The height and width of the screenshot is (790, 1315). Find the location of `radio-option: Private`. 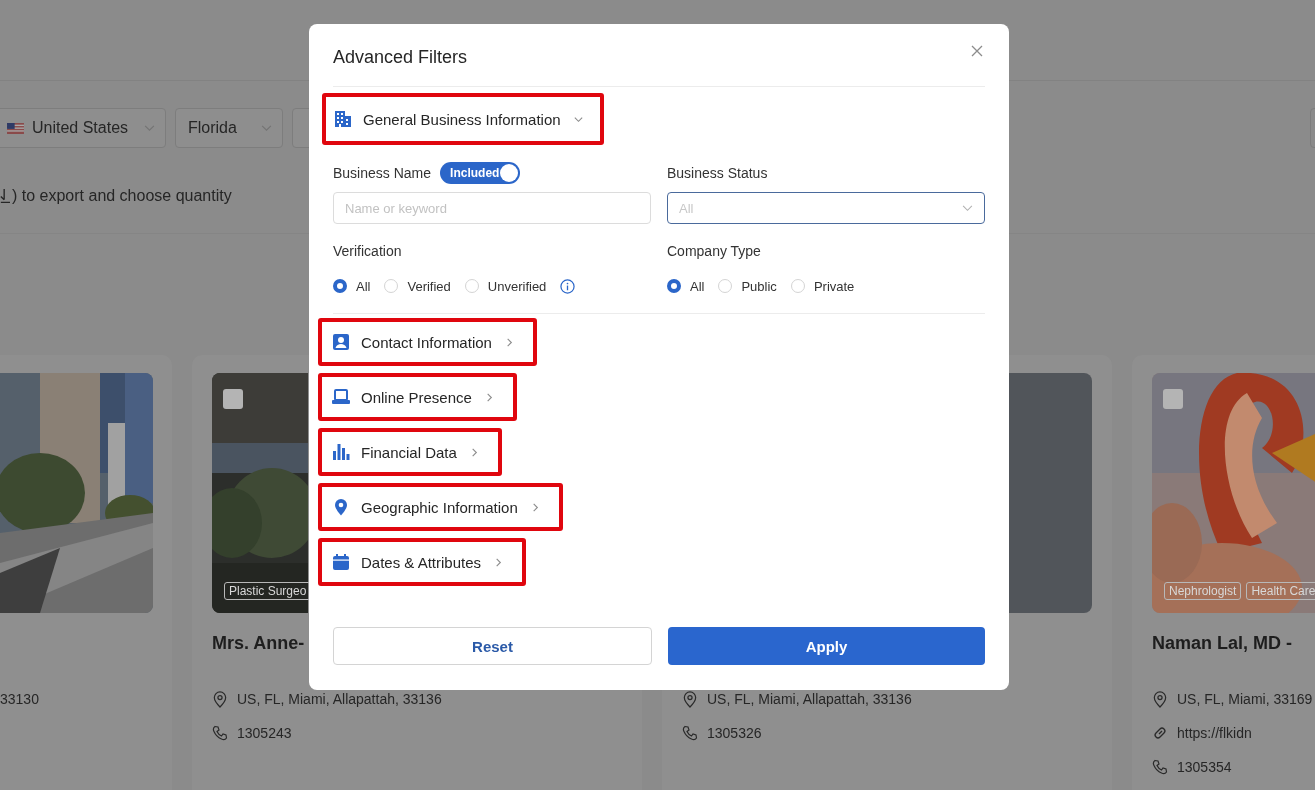

radio-option: Private is located at coordinates (822, 286).